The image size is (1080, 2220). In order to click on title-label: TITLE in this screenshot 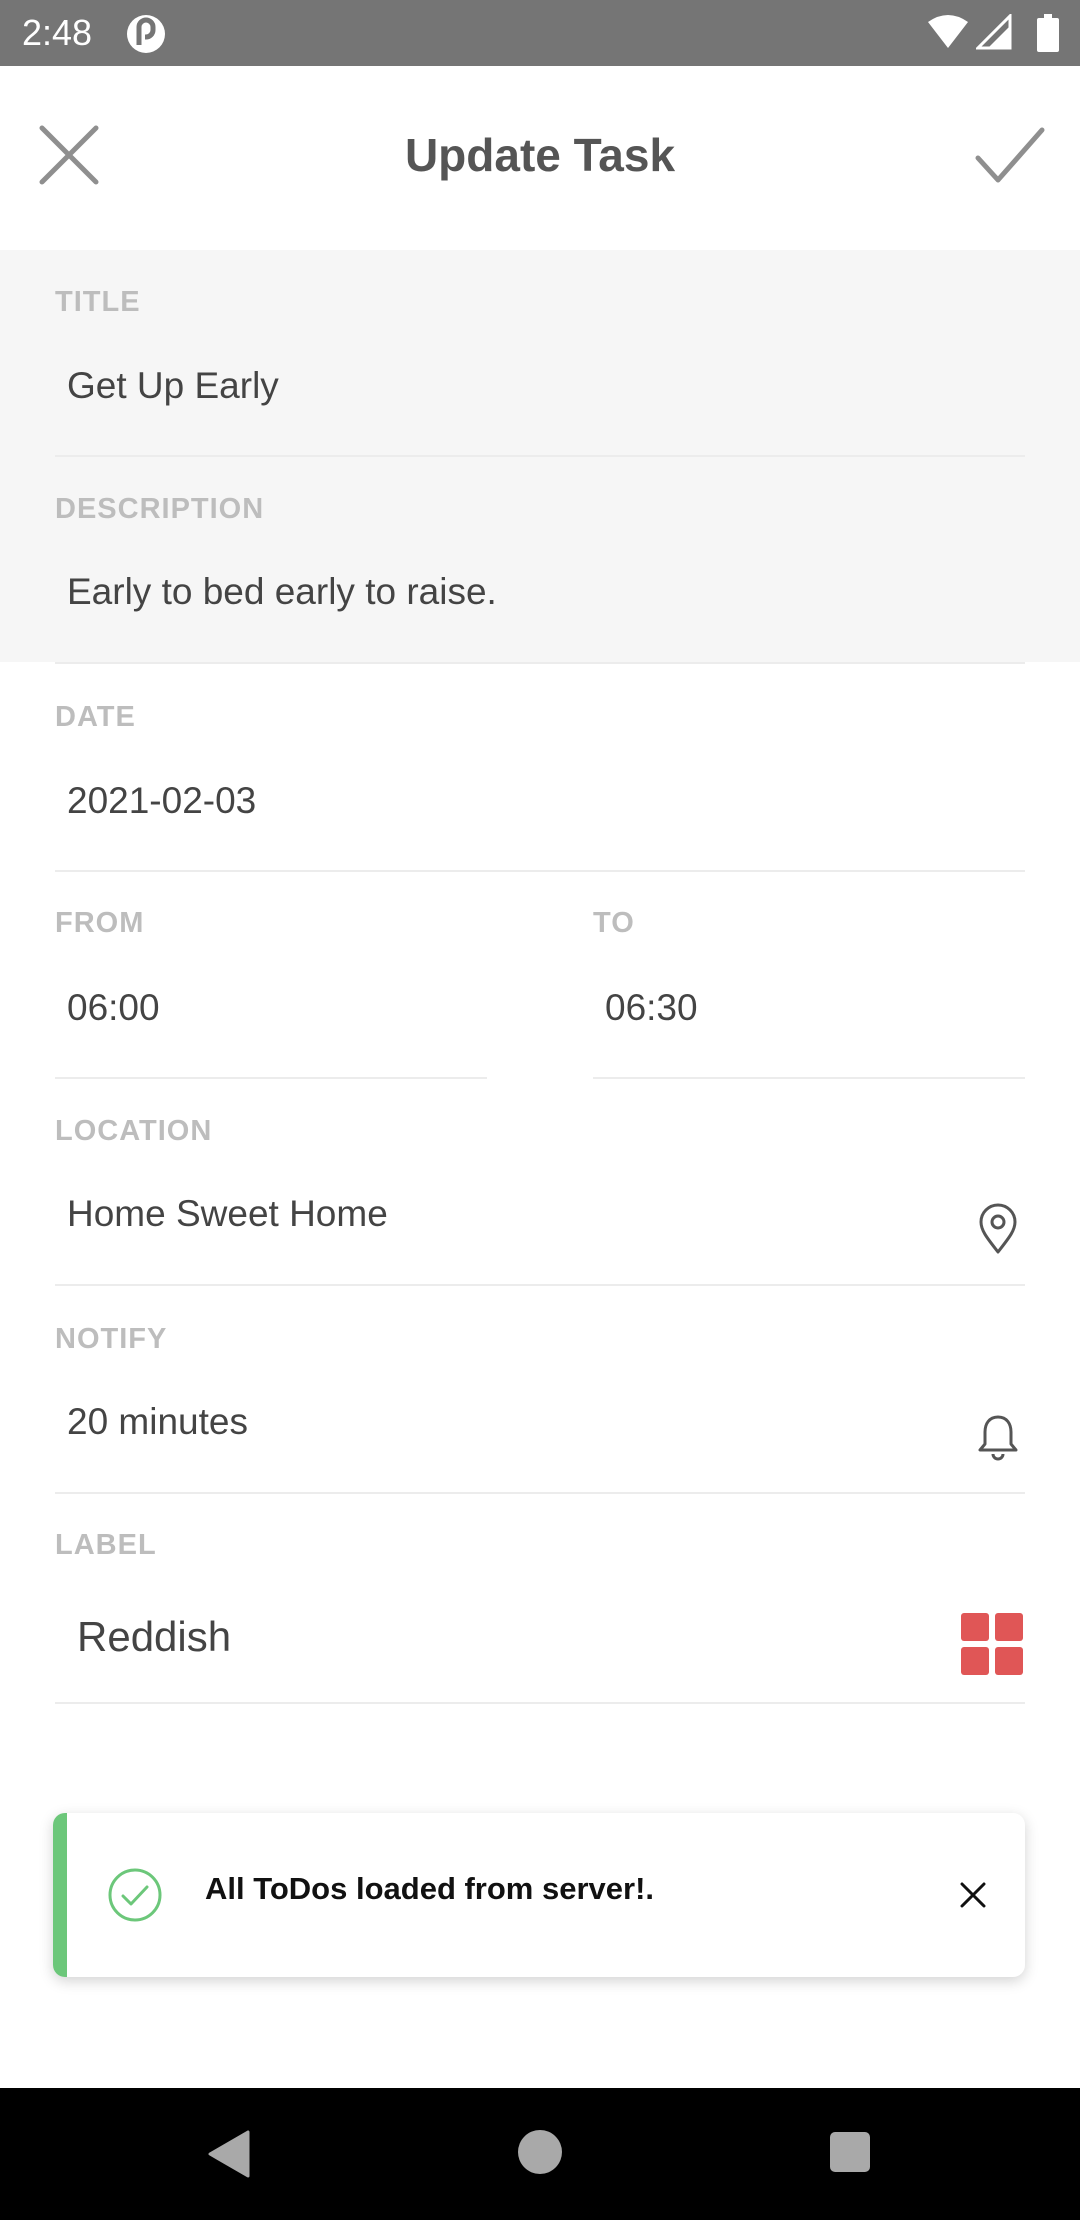, I will do `click(98, 302)`.